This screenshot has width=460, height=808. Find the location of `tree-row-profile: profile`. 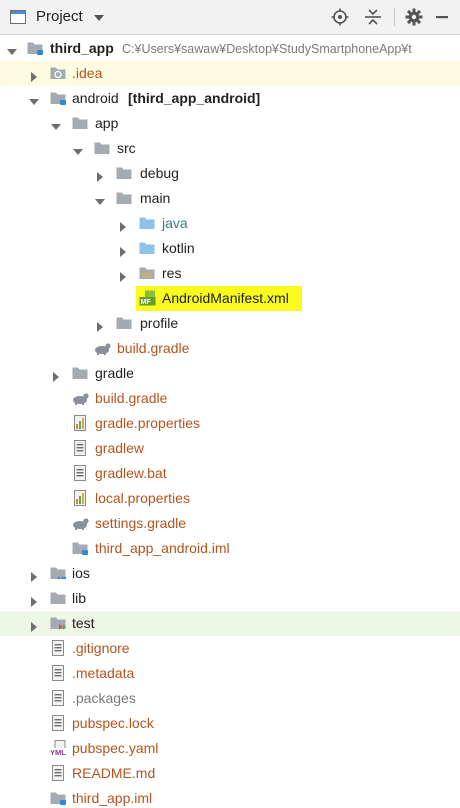

tree-row-profile: profile is located at coordinates (230, 323).